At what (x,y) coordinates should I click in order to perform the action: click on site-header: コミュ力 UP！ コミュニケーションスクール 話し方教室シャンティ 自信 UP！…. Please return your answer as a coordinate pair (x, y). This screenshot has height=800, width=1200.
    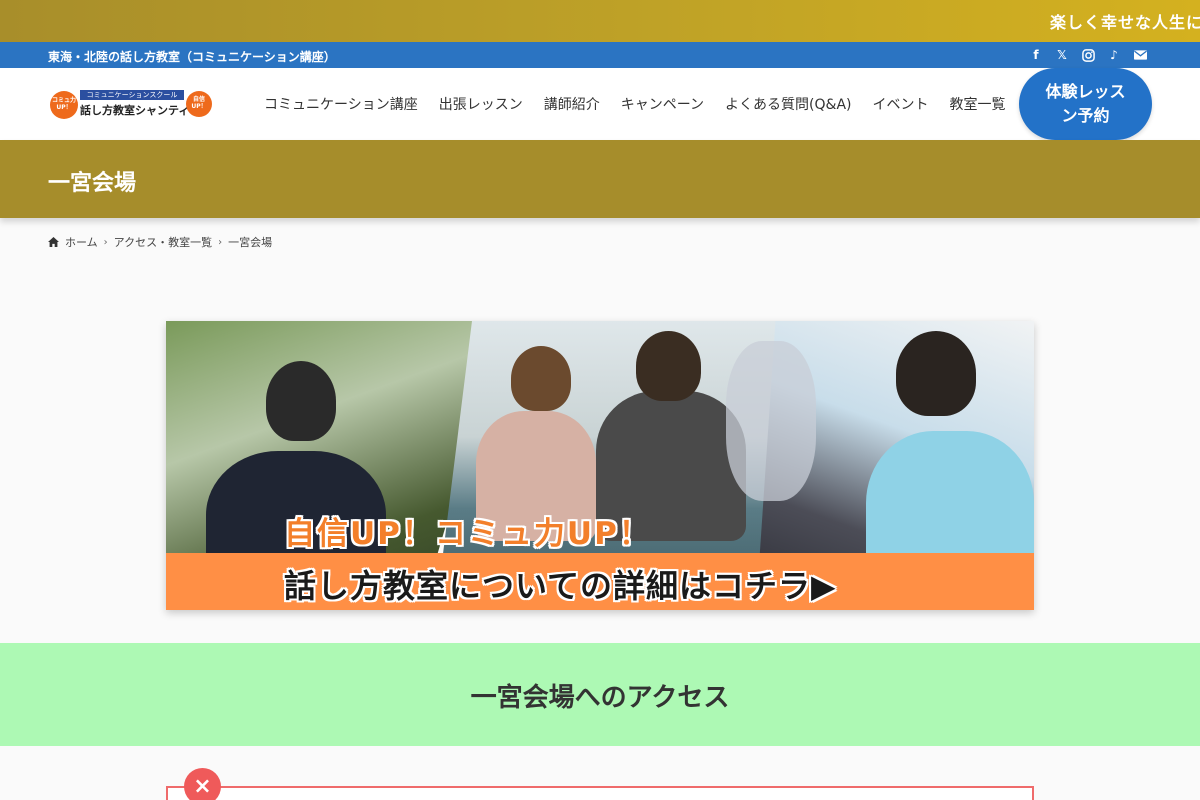
    Looking at the image, I should click on (600, 104).